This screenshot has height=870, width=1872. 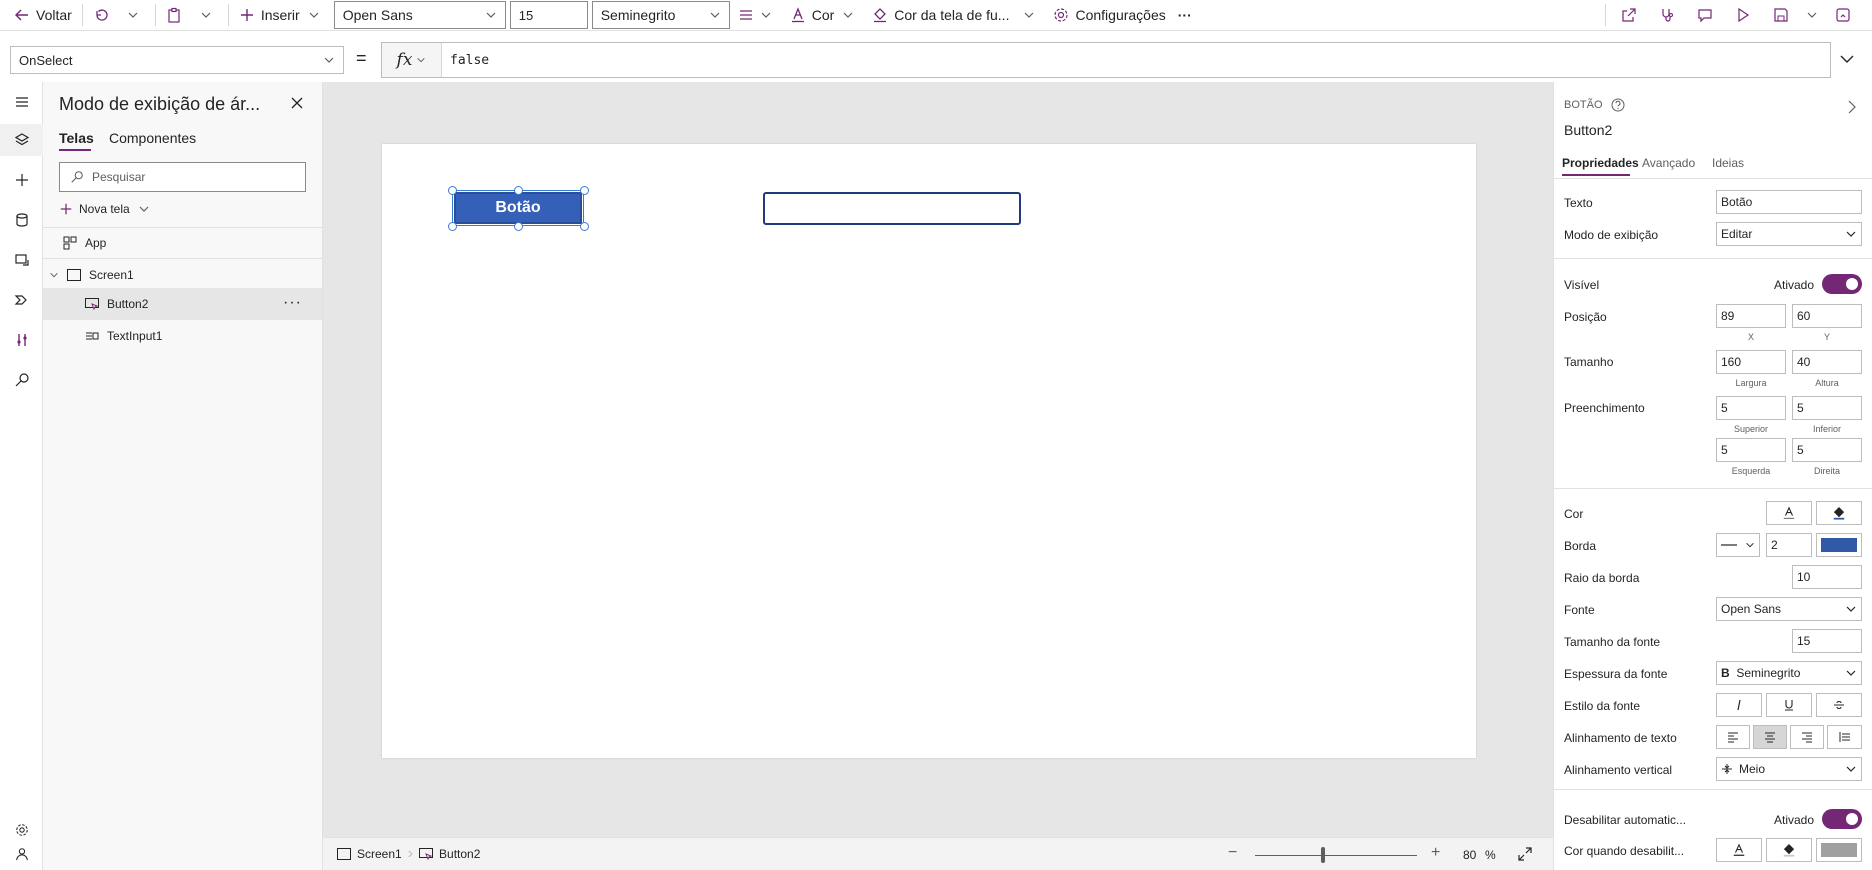 I want to click on media-button, so click(x=21, y=260).